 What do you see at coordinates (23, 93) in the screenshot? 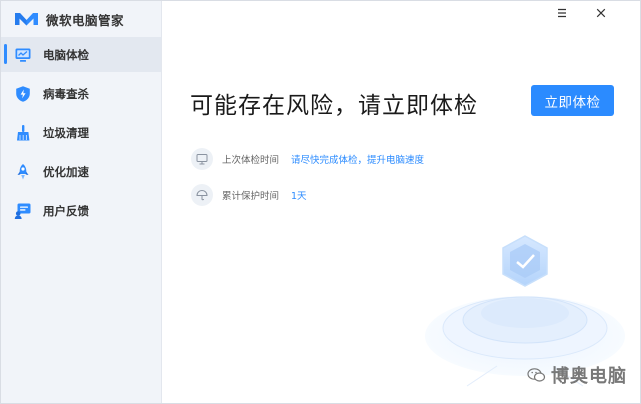
I see `shield-icon` at bounding box center [23, 93].